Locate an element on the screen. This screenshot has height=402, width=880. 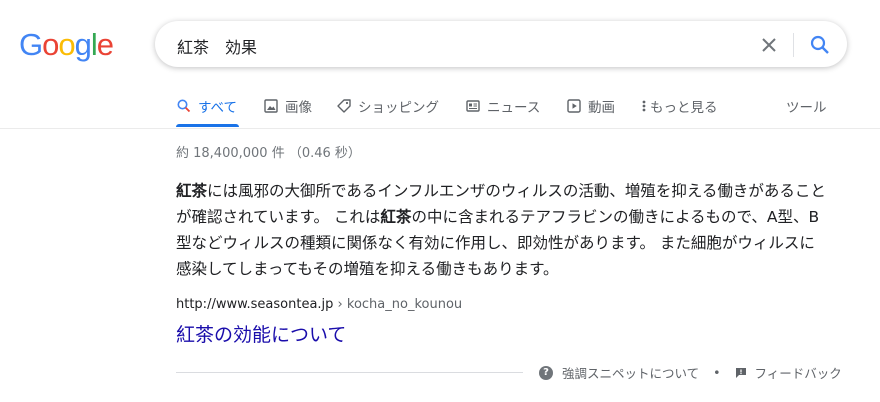
tools-button: ツール is located at coordinates (806, 106).